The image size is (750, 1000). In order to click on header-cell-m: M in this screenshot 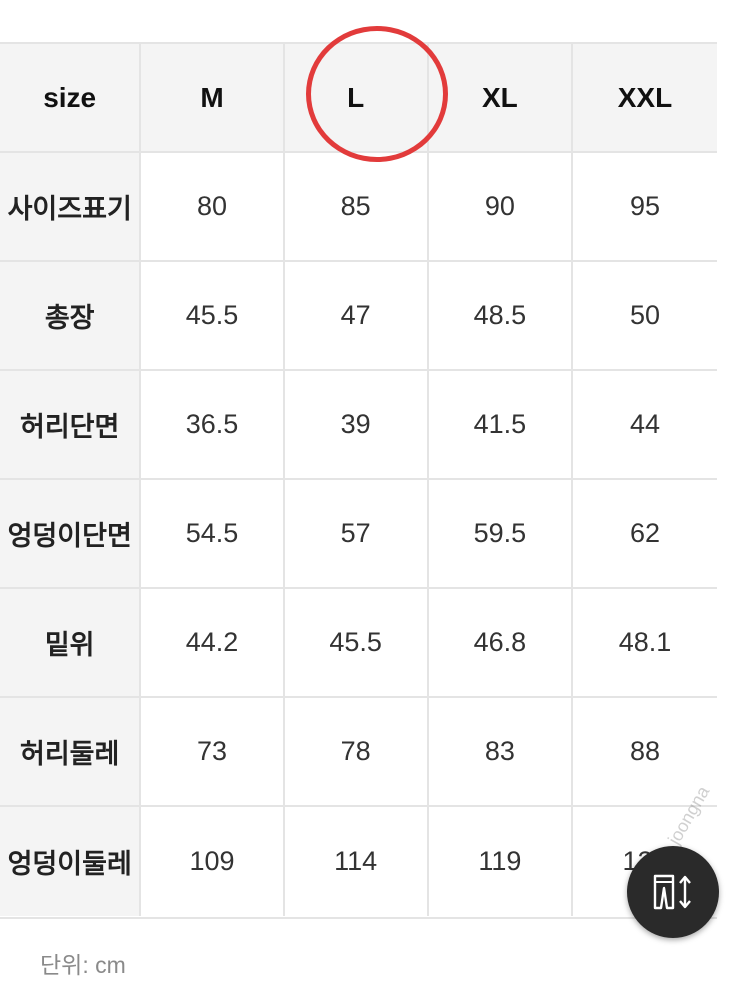, I will do `click(213, 97)`.